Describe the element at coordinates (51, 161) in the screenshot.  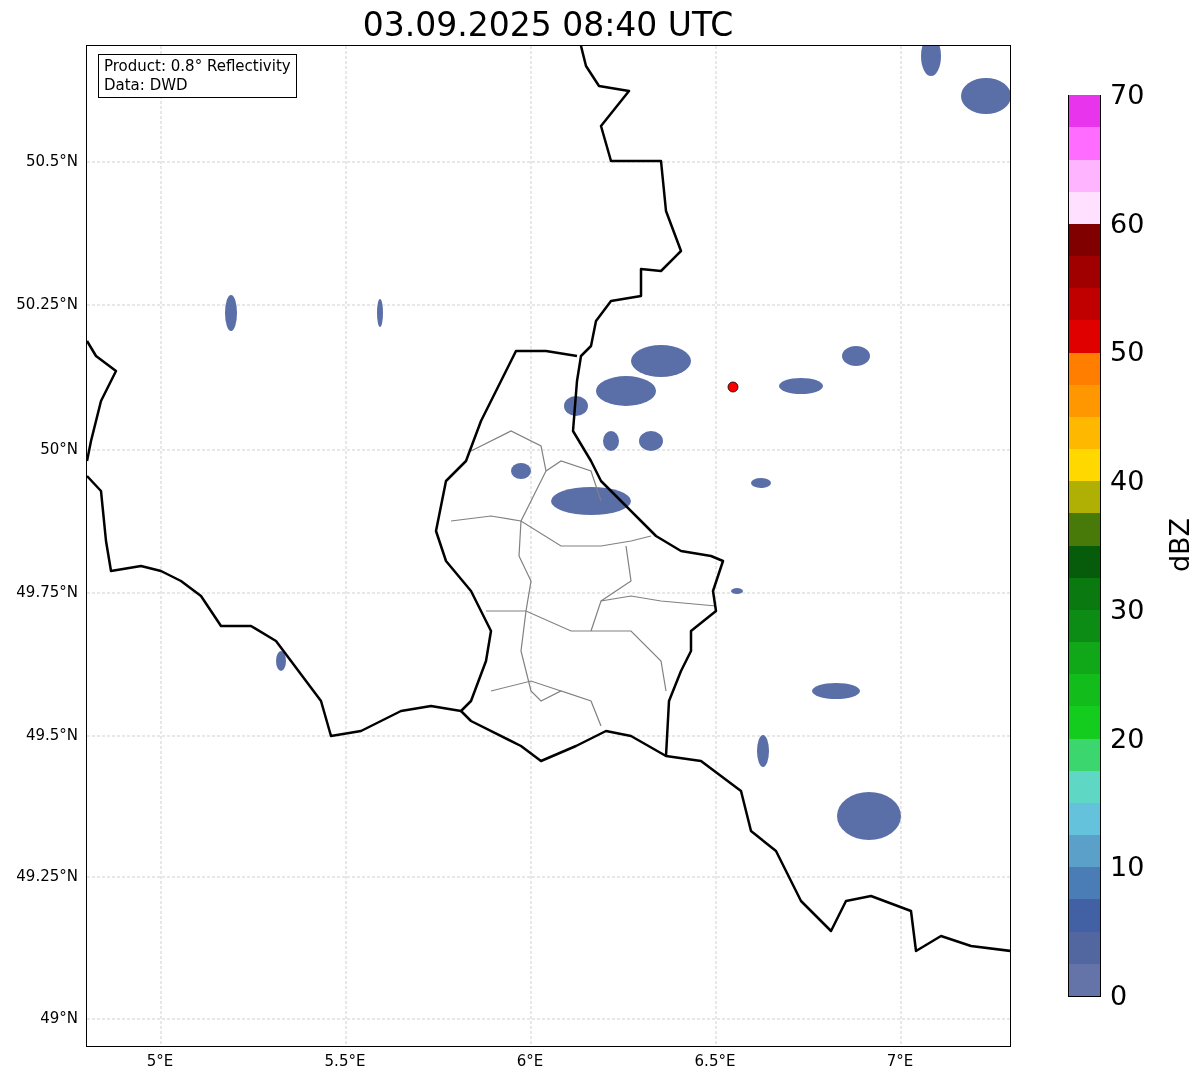
I see `latitude-label: 50.5°N` at that location.